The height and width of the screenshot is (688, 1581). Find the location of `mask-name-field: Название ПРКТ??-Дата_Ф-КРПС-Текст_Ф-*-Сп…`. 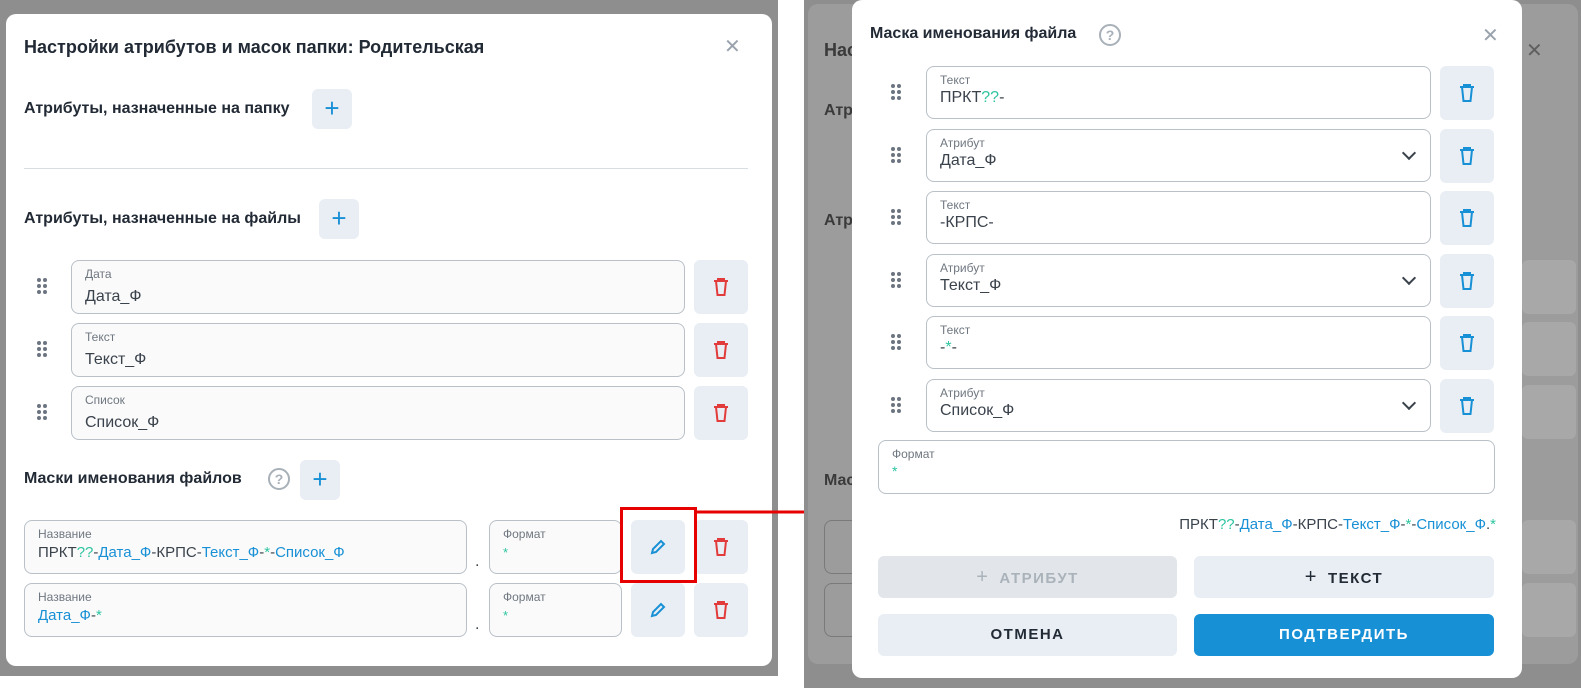

mask-name-field: Название ПРКТ??-Дата_Ф-КРПС-Текст_Ф-*-Сп… is located at coordinates (245, 547).